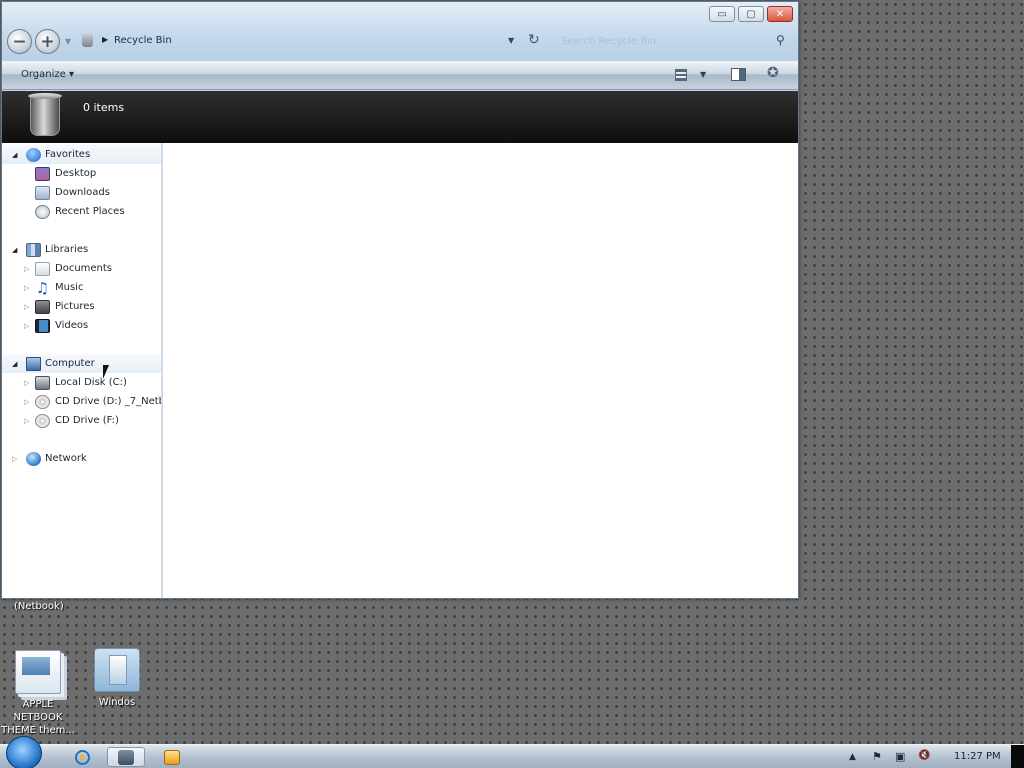 Image resolution: width=1024 pixels, height=768 pixels. What do you see at coordinates (400, 75) in the screenshot?
I see `command-bar: Organize ▾ ▼ ✪` at bounding box center [400, 75].